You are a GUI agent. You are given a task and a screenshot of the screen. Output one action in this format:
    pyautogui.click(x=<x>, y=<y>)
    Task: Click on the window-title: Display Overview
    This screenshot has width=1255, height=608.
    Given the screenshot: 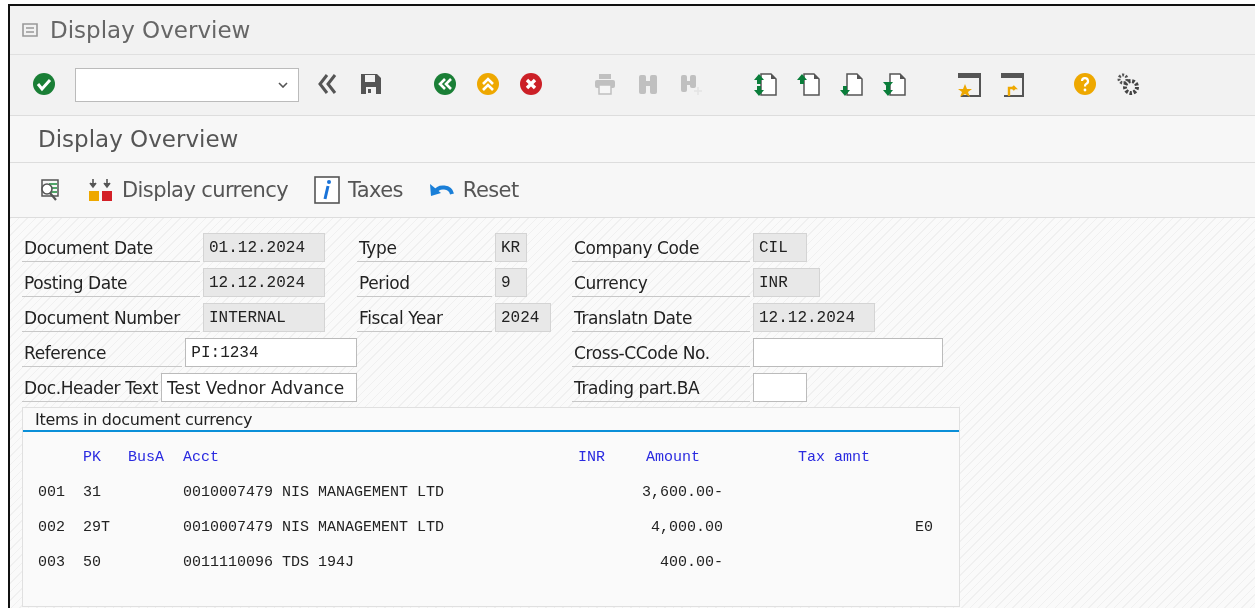 What is the action you would take?
    pyautogui.click(x=150, y=30)
    